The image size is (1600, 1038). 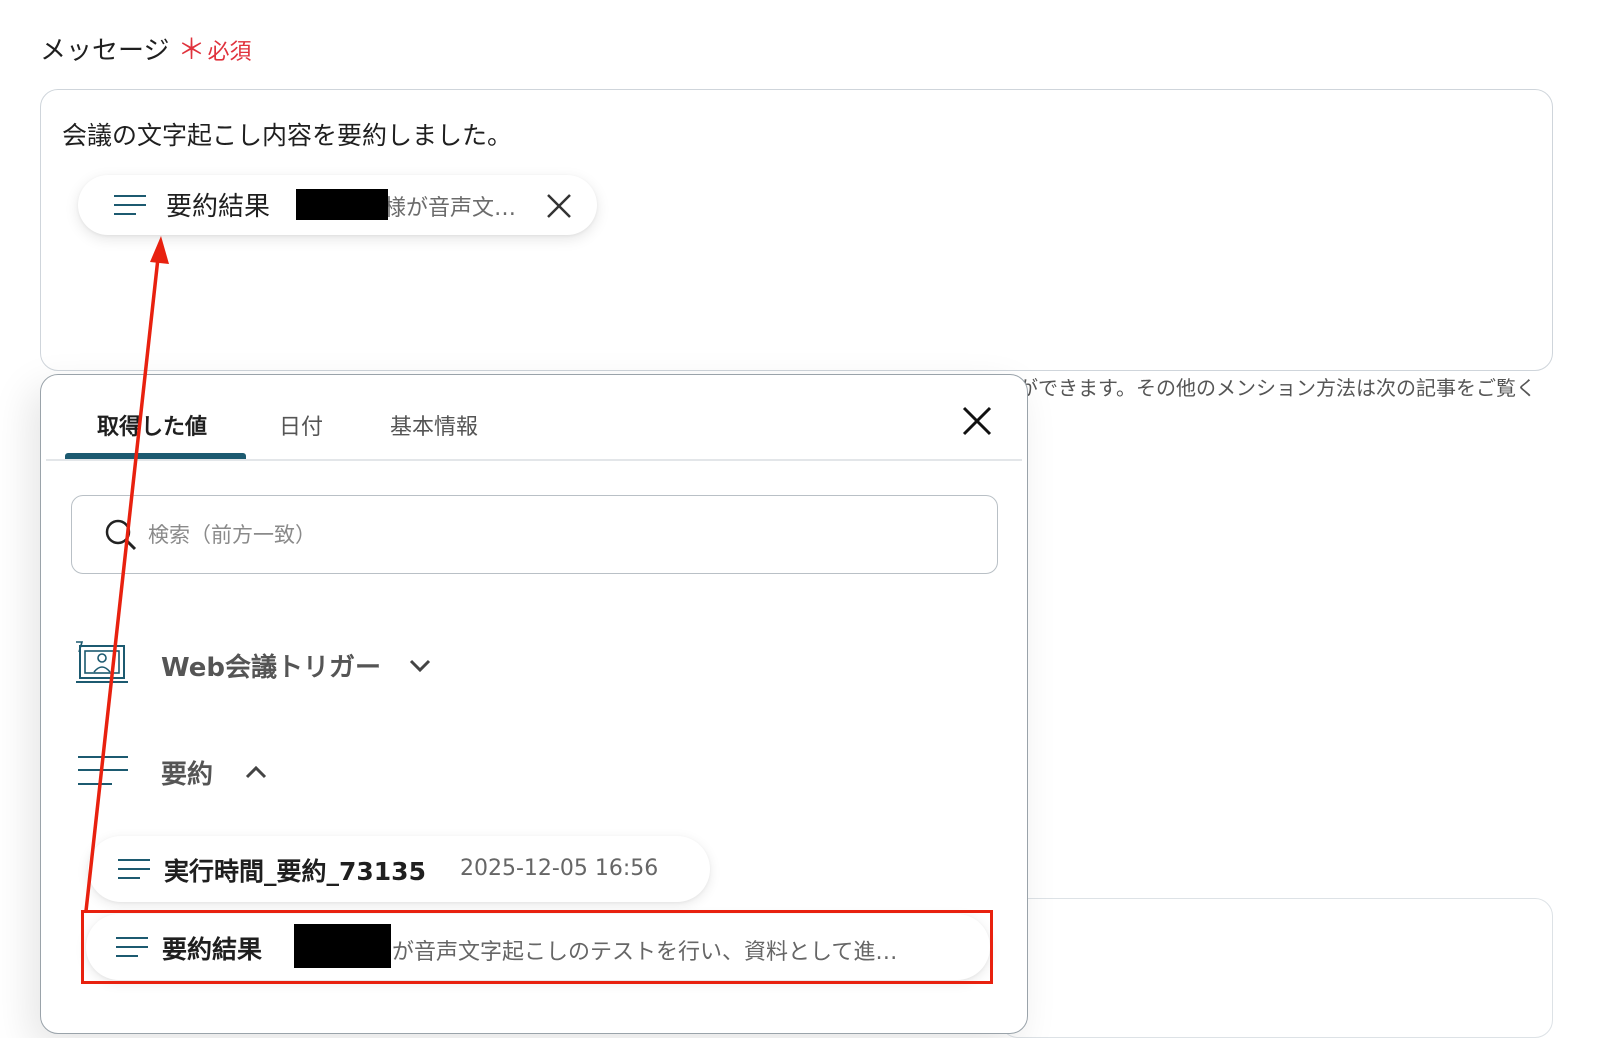 I want to click on item-label: 実行時間_要約_73135, so click(x=295, y=871).